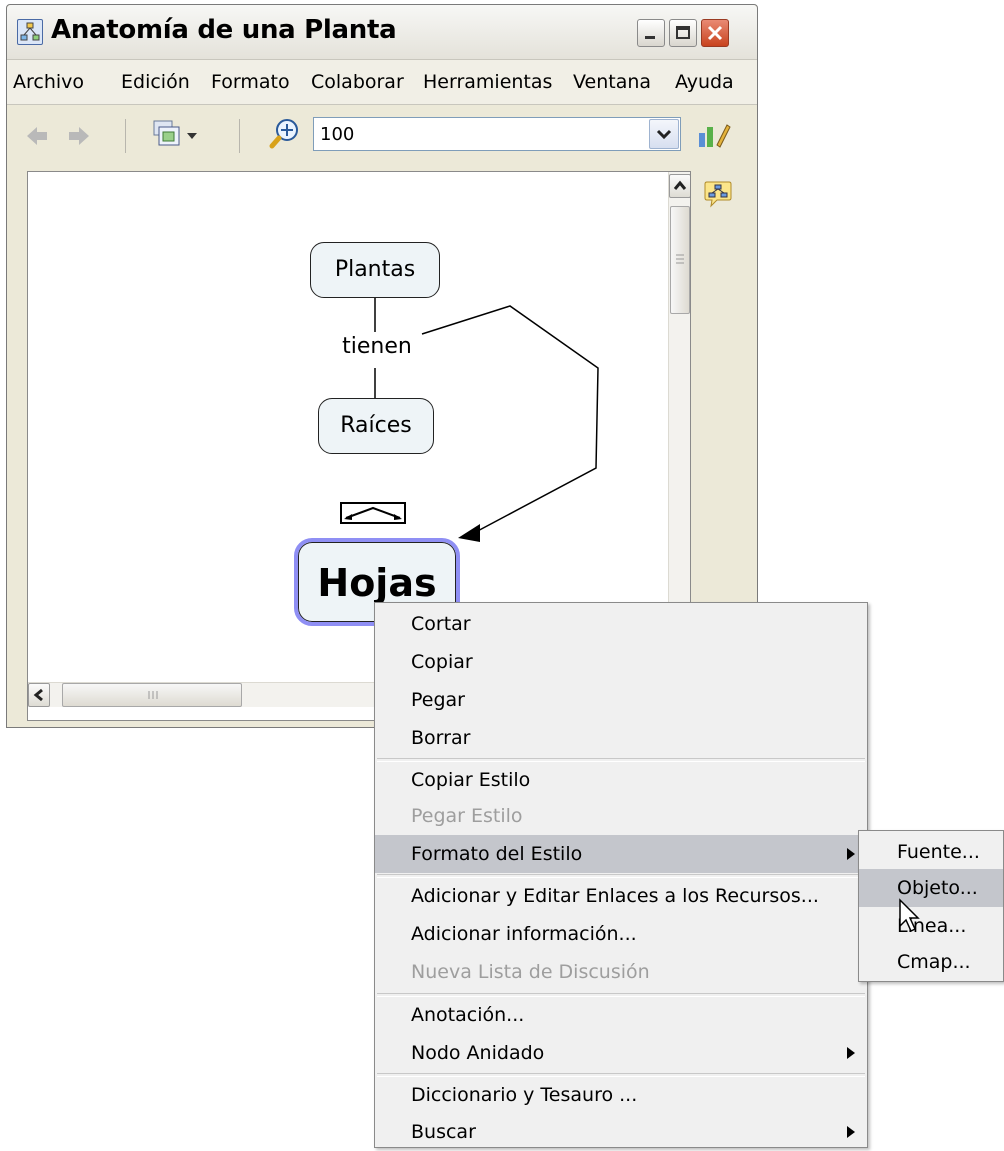 Image resolution: width=1004 pixels, height=1151 pixels. I want to click on menu-item-cortar: Cortar, so click(621, 624).